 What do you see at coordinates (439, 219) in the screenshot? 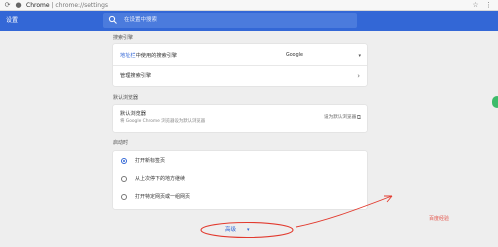
I see `watermark-text: 百度经验` at bounding box center [439, 219].